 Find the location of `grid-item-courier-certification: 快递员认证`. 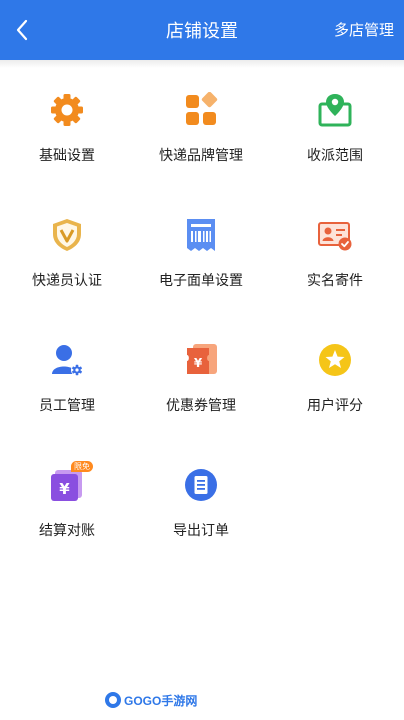

grid-item-courier-certification: 快递员认证 is located at coordinates (67, 279).